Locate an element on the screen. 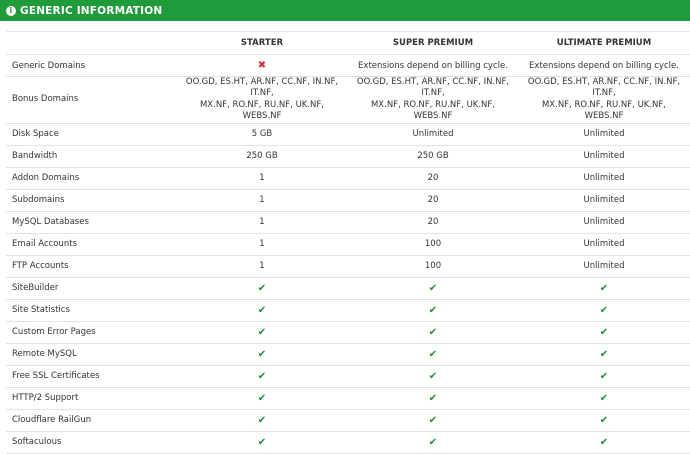 This screenshot has height=454, width=690. table-row: Email Accounts 1 100 Unlimited is located at coordinates (348, 244).